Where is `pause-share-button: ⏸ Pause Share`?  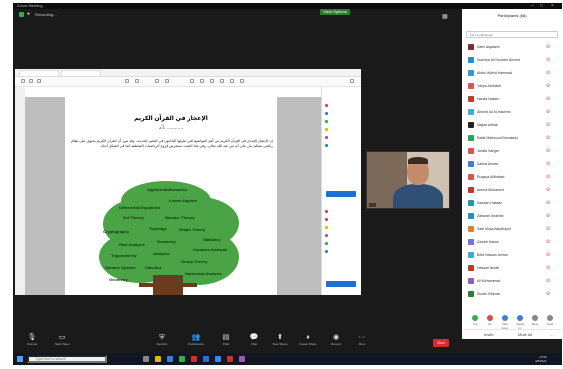 pause-share-button: ⏸ Pause Share is located at coordinates (308, 339).